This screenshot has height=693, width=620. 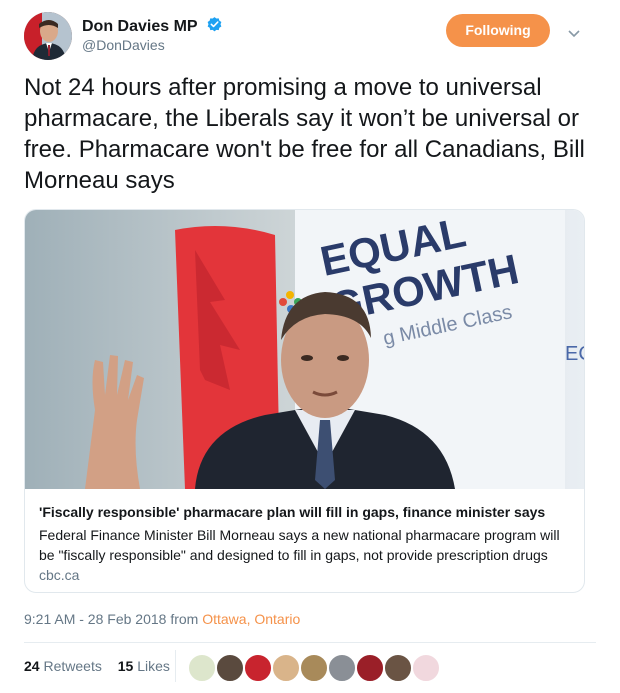 I want to click on verified-badge-icon, so click(x=214, y=27).